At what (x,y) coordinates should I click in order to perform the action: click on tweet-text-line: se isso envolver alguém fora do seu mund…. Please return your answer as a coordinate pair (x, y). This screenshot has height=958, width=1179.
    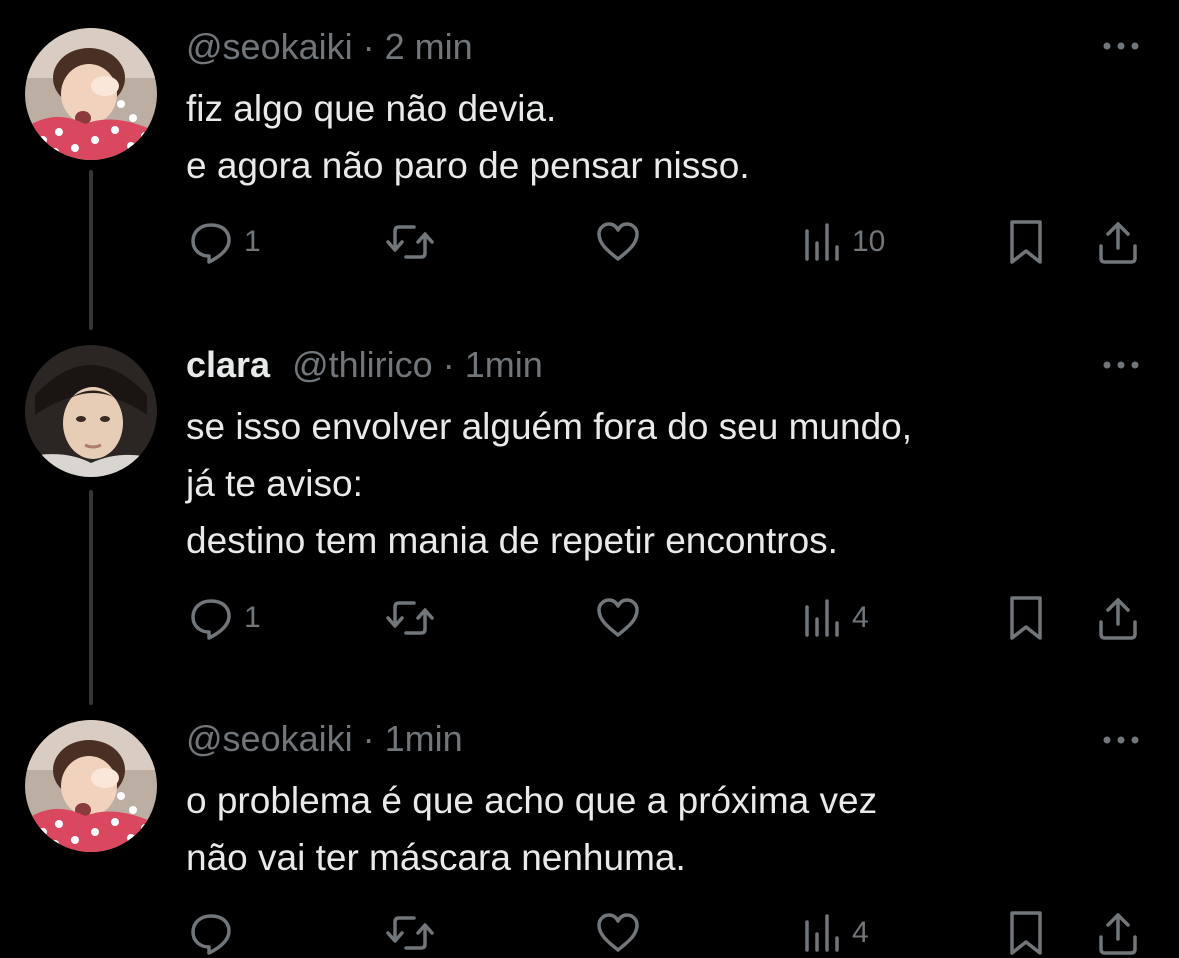
    Looking at the image, I should click on (549, 426).